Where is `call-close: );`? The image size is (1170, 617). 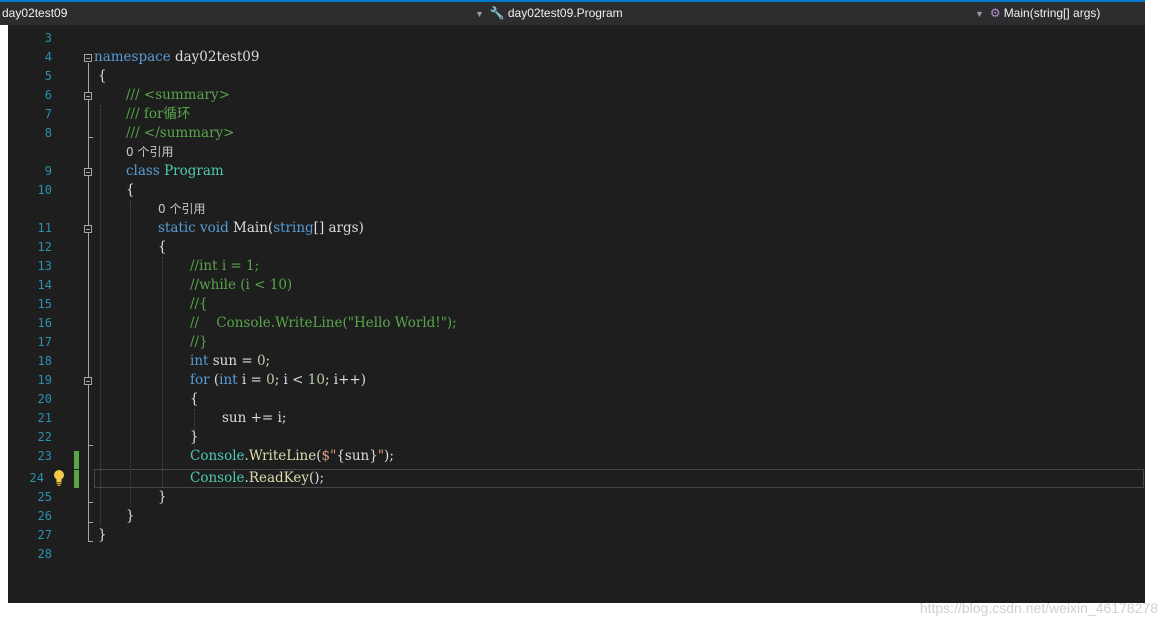
call-close: ); is located at coordinates (389, 456).